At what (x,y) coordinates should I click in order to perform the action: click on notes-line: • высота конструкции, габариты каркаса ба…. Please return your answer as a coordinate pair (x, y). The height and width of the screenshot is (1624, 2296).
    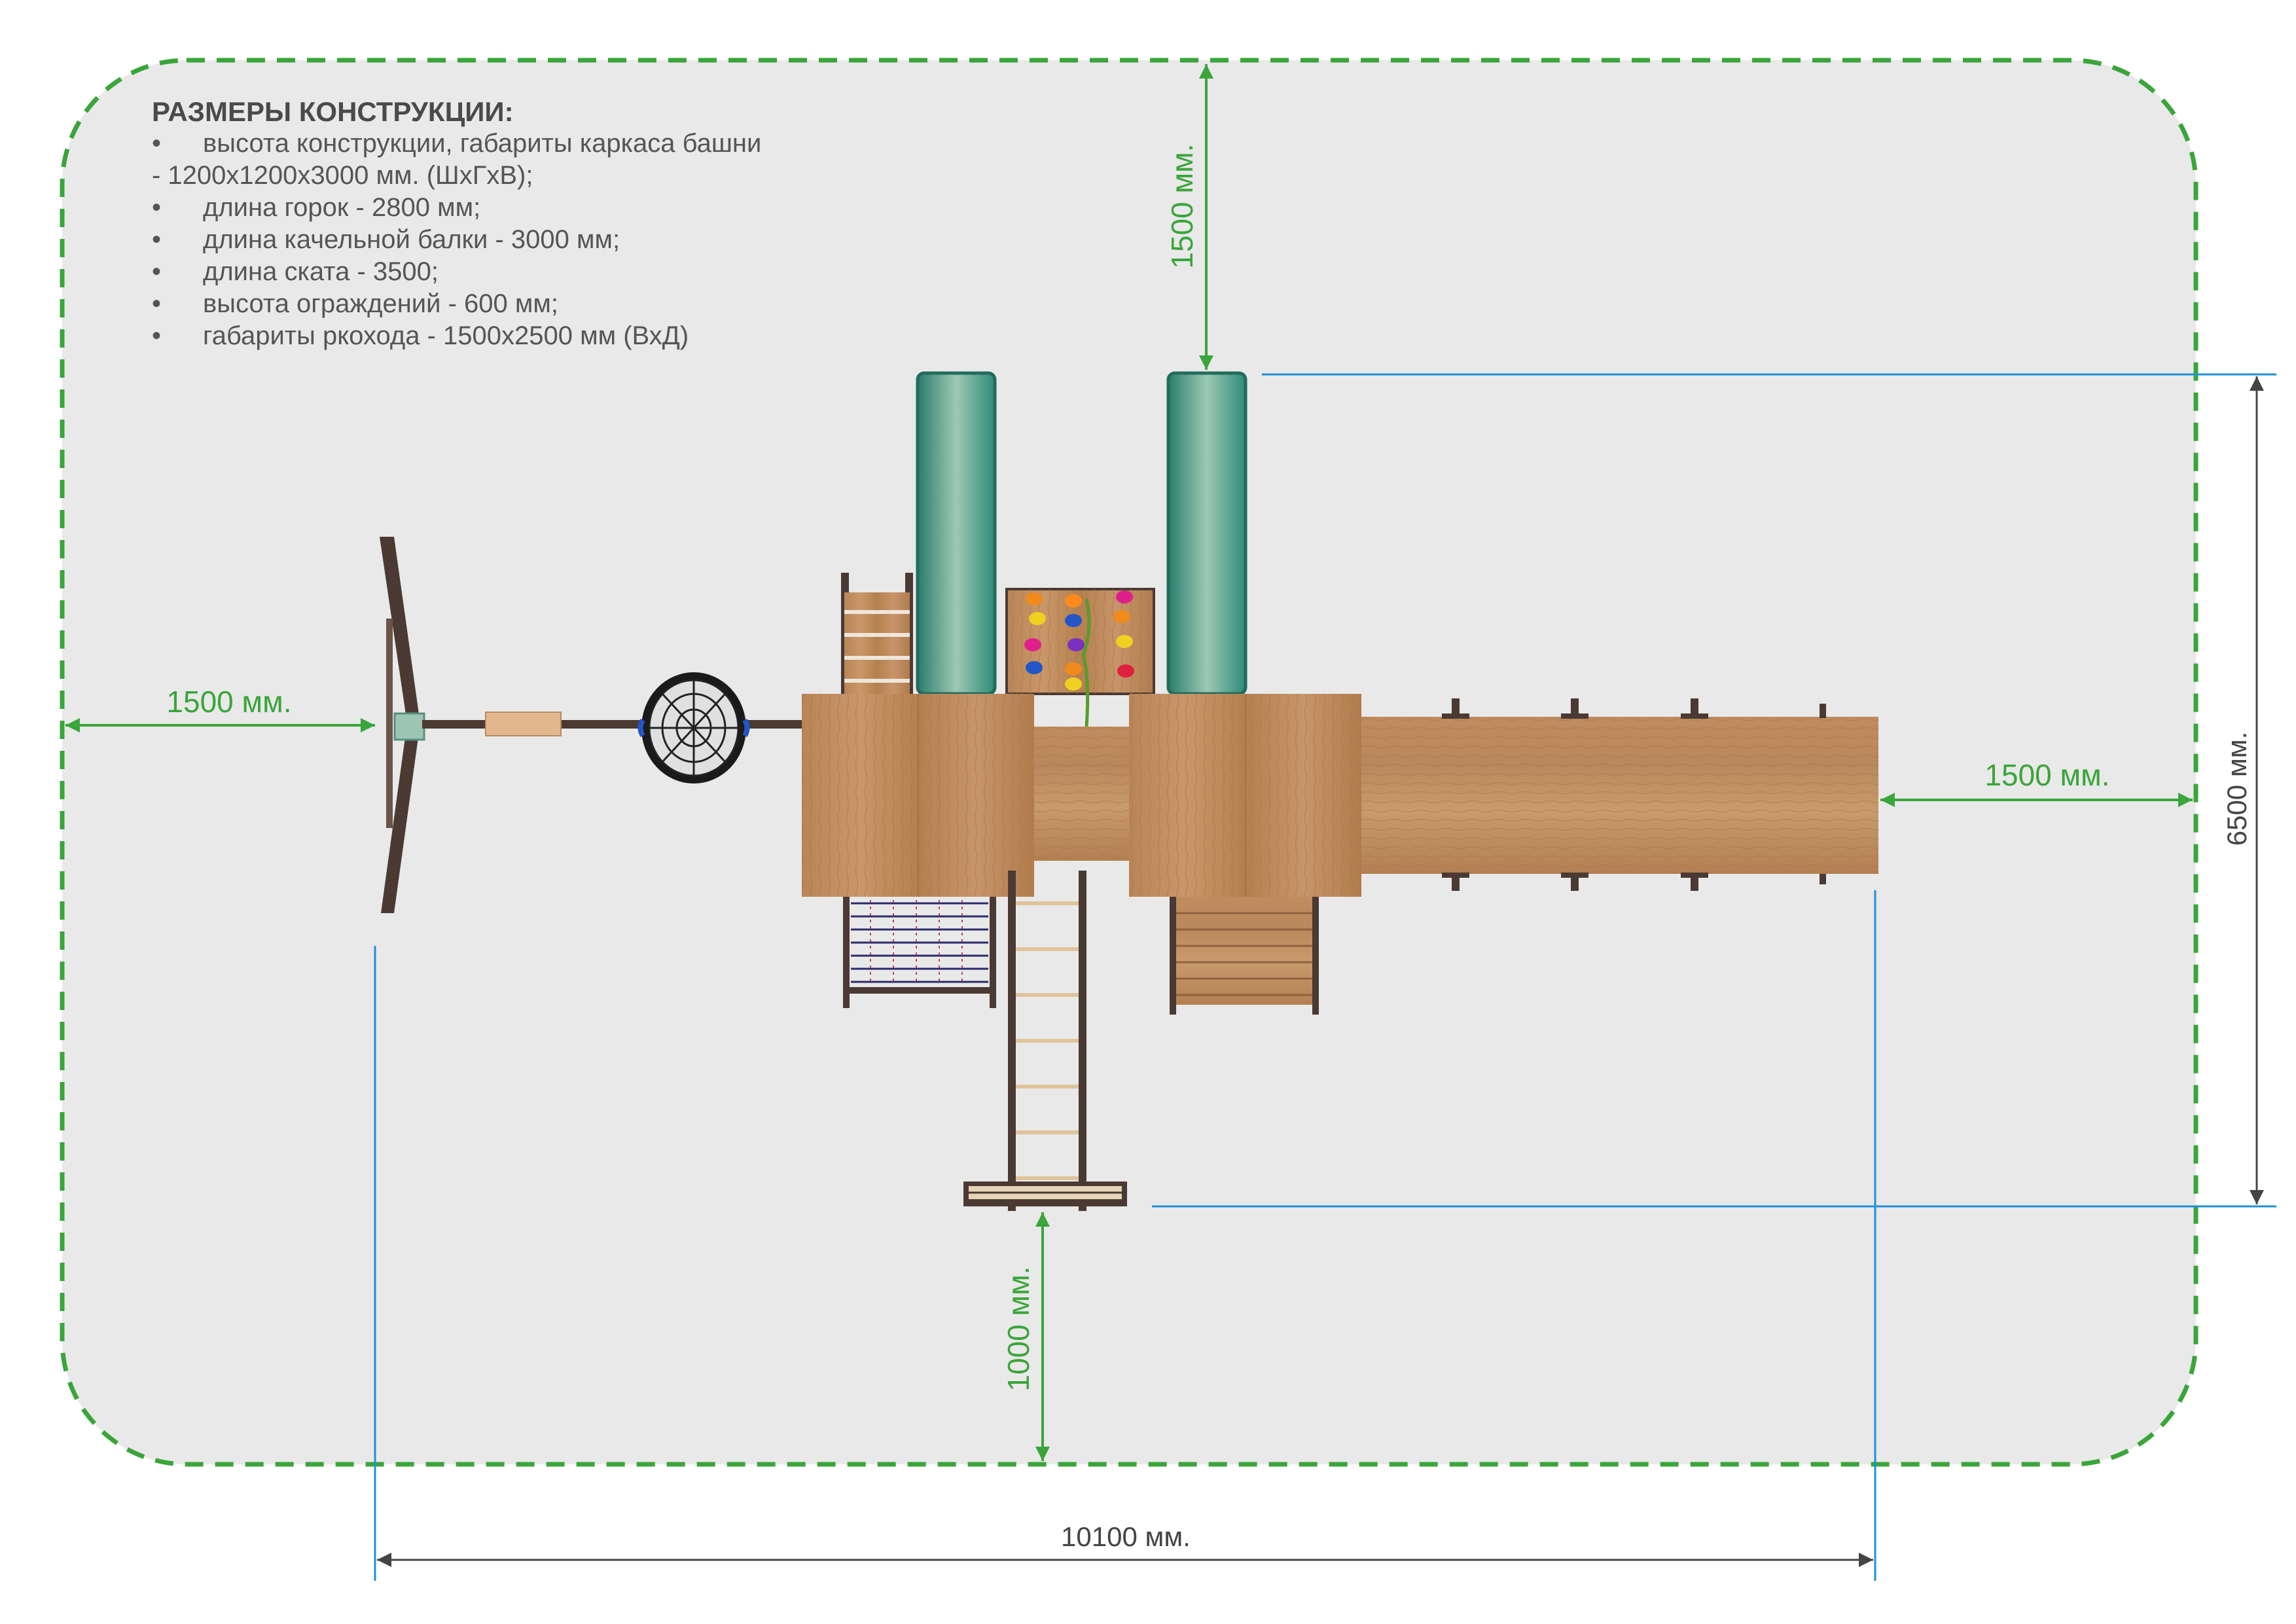
    Looking at the image, I should click on (577, 144).